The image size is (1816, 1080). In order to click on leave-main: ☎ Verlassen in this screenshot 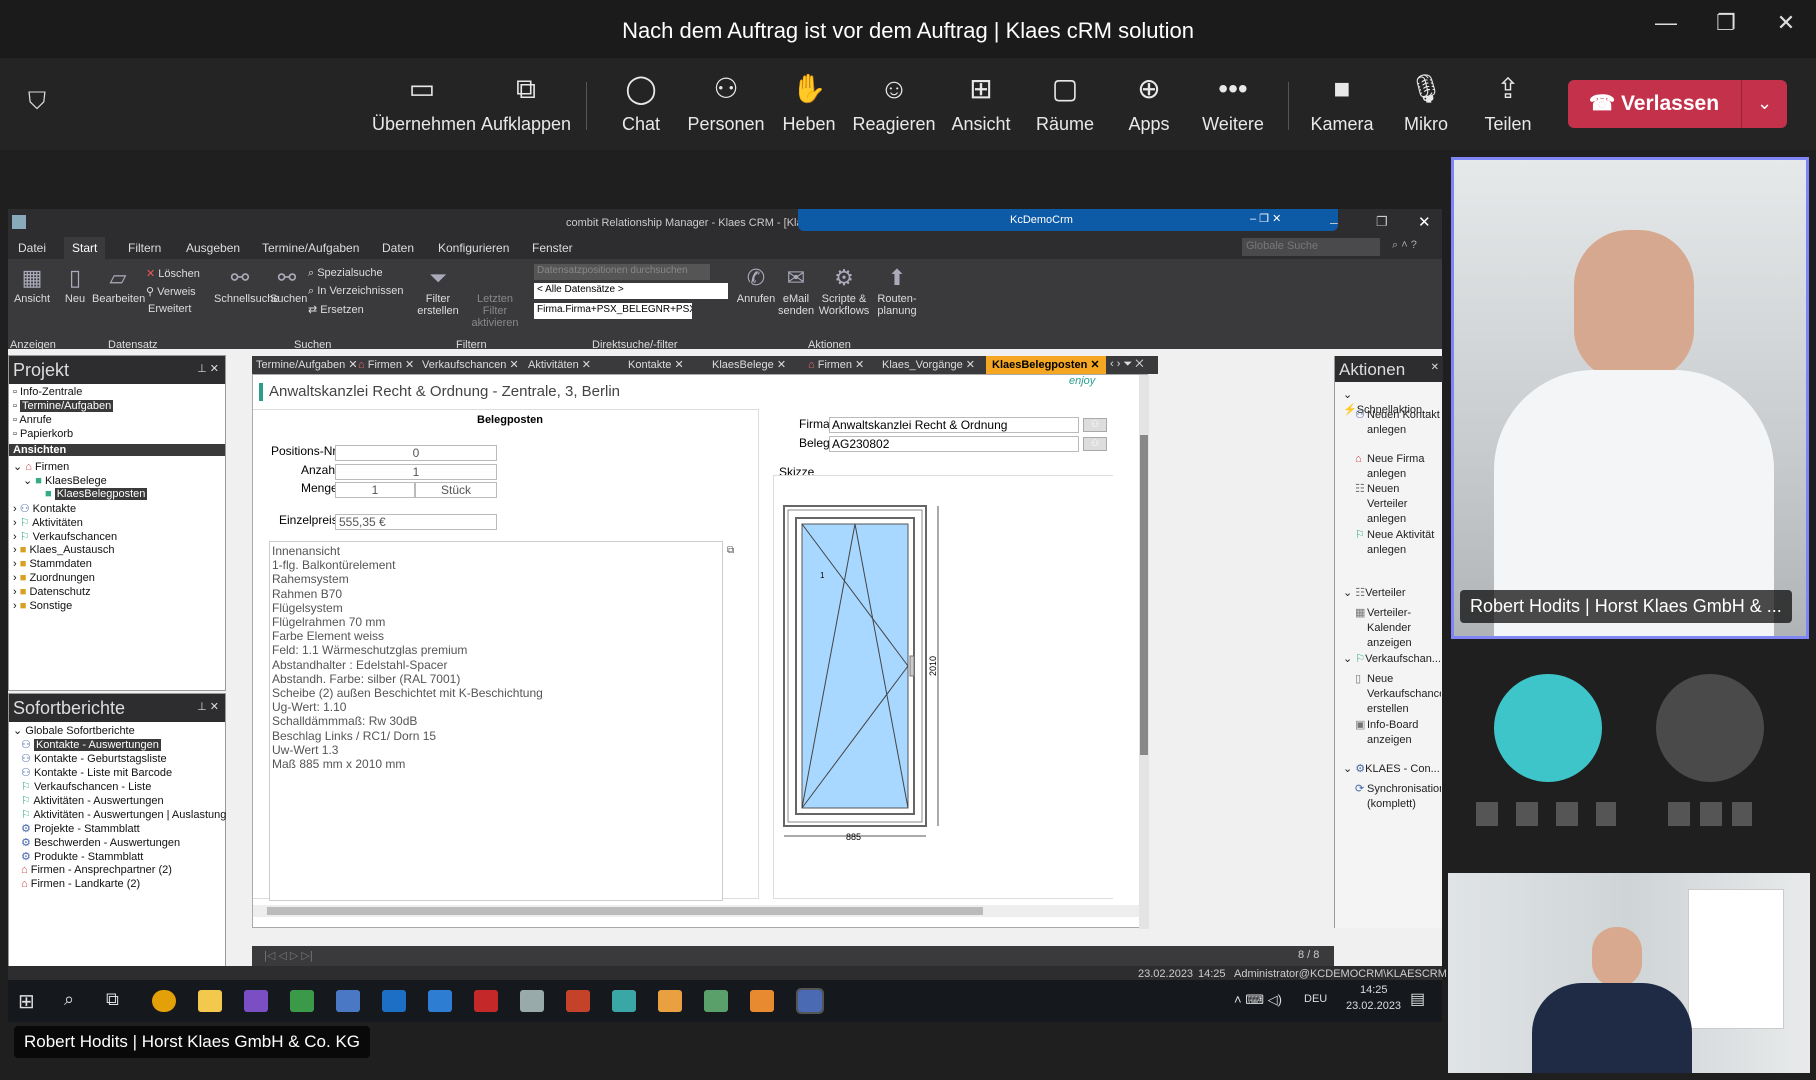, I will do `click(1654, 104)`.